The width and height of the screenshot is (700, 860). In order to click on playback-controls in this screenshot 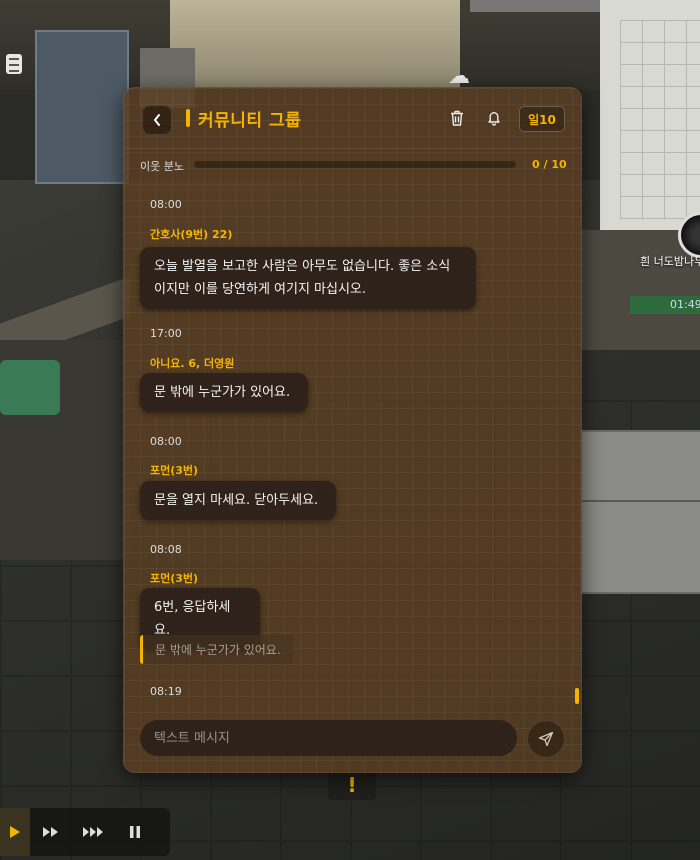, I will do `click(85, 832)`.